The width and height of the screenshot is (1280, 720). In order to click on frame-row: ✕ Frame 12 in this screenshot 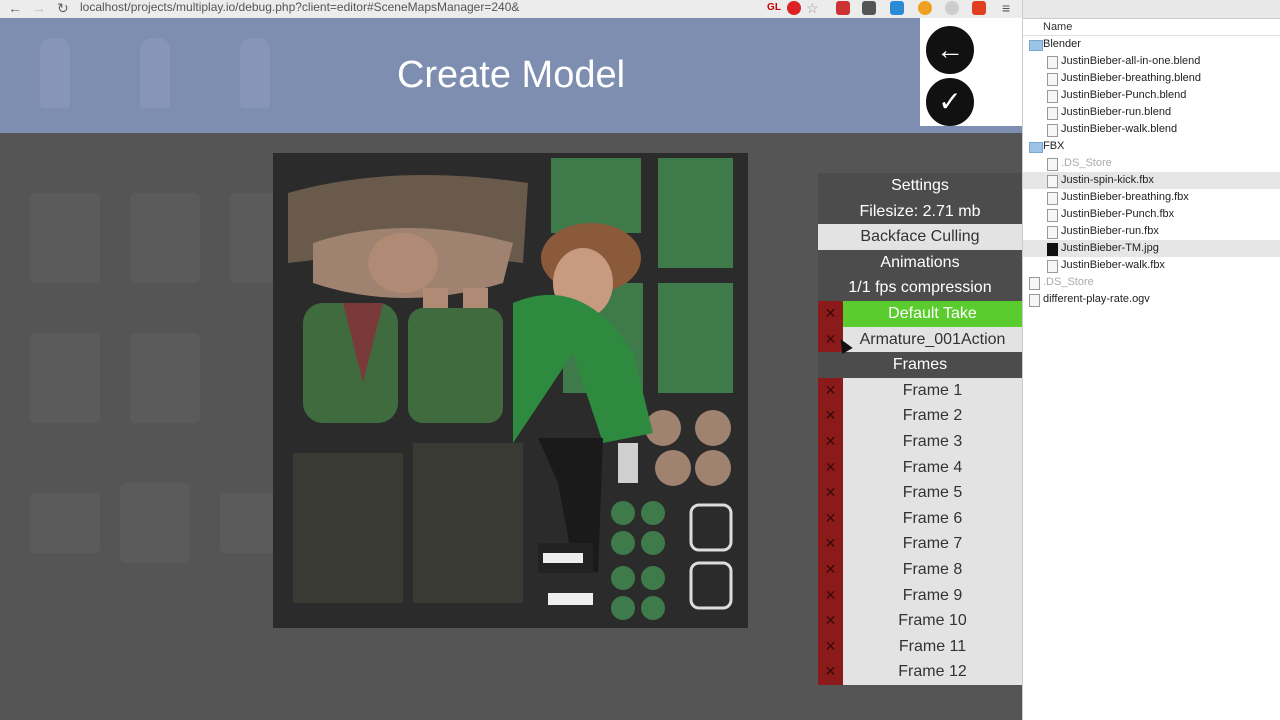, I will do `click(920, 672)`.